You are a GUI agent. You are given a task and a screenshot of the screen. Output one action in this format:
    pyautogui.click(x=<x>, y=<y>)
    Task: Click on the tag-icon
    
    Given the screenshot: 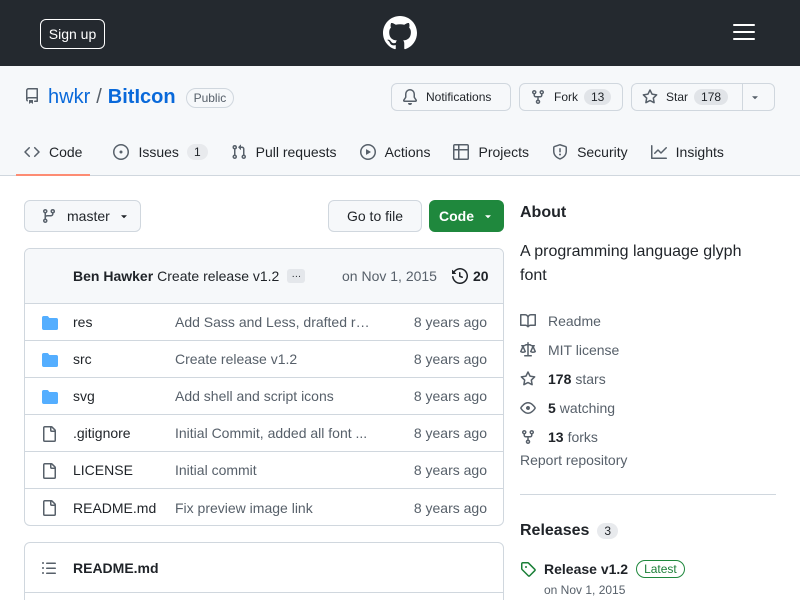 What is the action you would take?
    pyautogui.click(x=528, y=569)
    